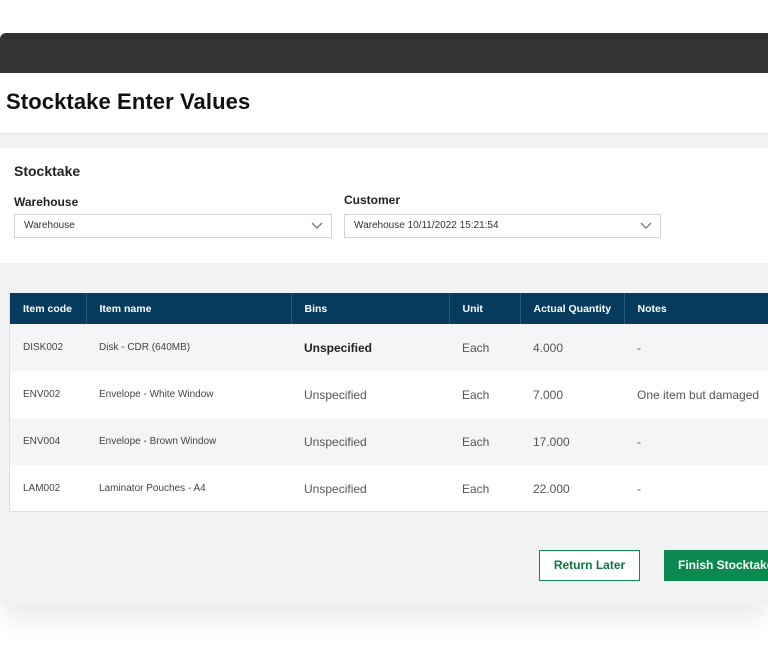  What do you see at coordinates (152, 488) in the screenshot?
I see `item-name-cell: Laminator Pouches - A4` at bounding box center [152, 488].